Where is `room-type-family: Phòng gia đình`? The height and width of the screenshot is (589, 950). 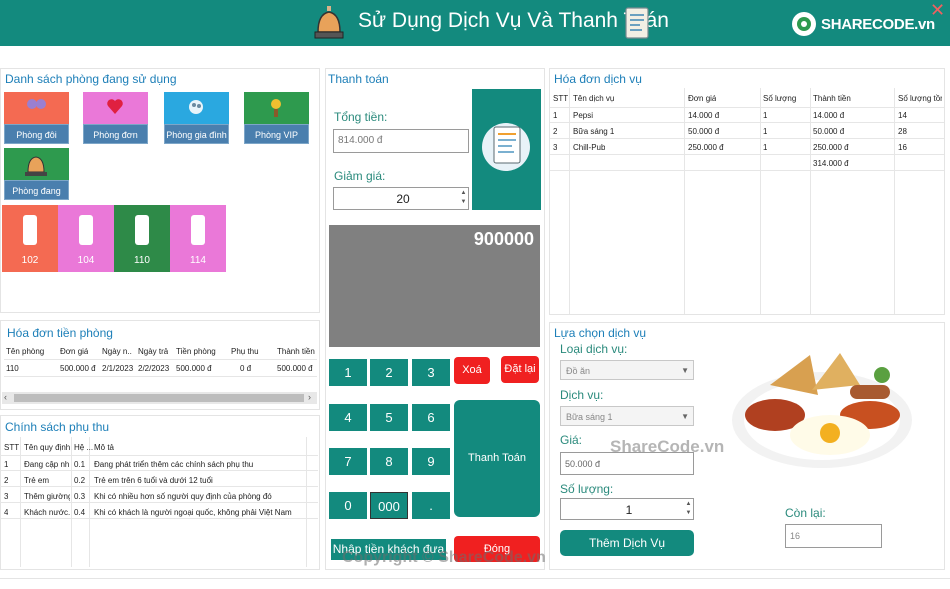
room-type-family: Phòng gia đình is located at coordinates (196, 118).